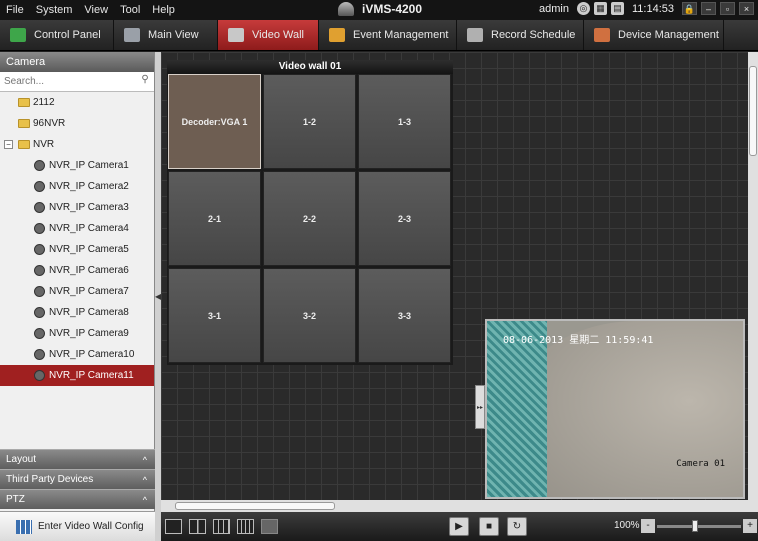 The width and height of the screenshot is (758, 541). What do you see at coordinates (668, 35) in the screenshot?
I see `tab-label: Device Management` at bounding box center [668, 35].